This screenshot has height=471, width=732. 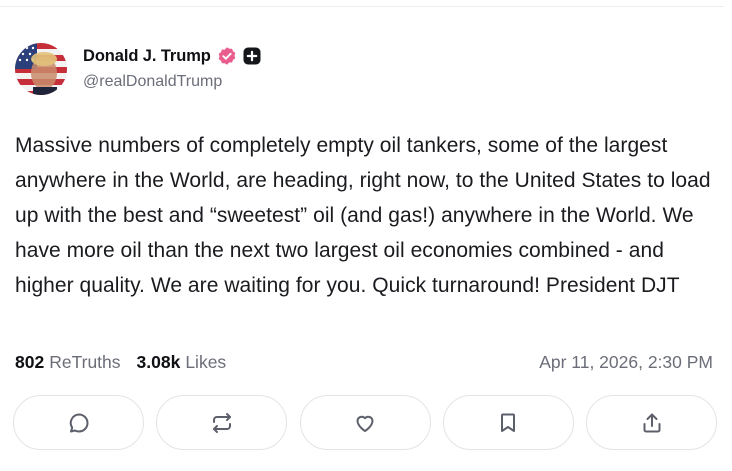 What do you see at coordinates (206, 361) in the screenshot?
I see `likes-label: Likes` at bounding box center [206, 361].